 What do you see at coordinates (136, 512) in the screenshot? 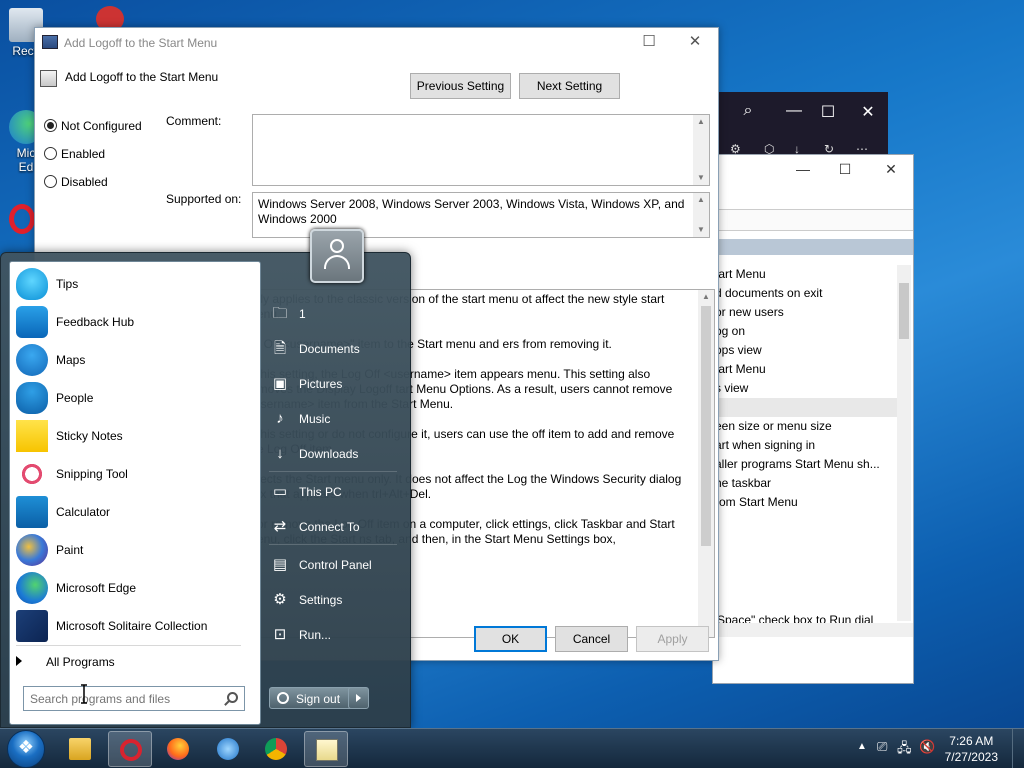
I see `program-item: Calculator` at bounding box center [136, 512].